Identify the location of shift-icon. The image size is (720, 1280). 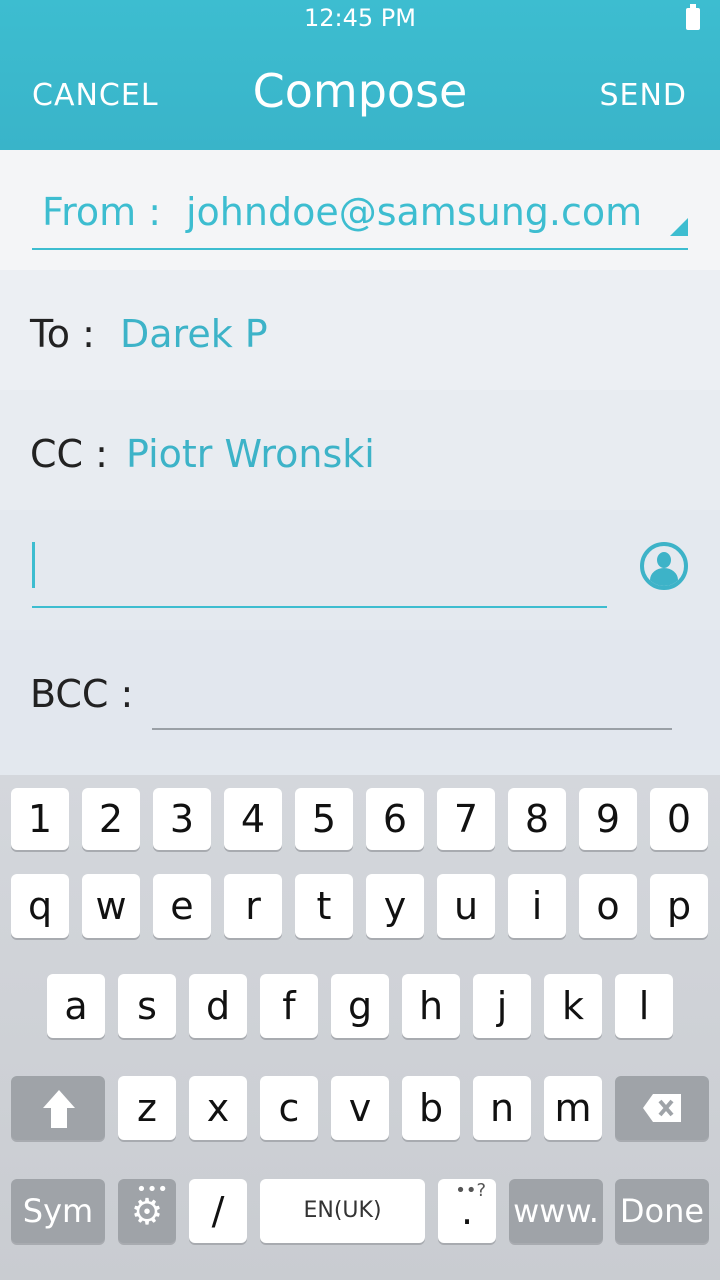
(59, 1099).